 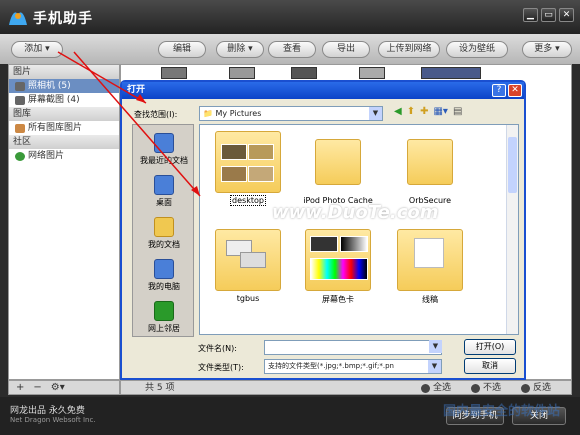 What do you see at coordinates (164, 143) in the screenshot?
I see `recent-documents-icon` at bounding box center [164, 143].